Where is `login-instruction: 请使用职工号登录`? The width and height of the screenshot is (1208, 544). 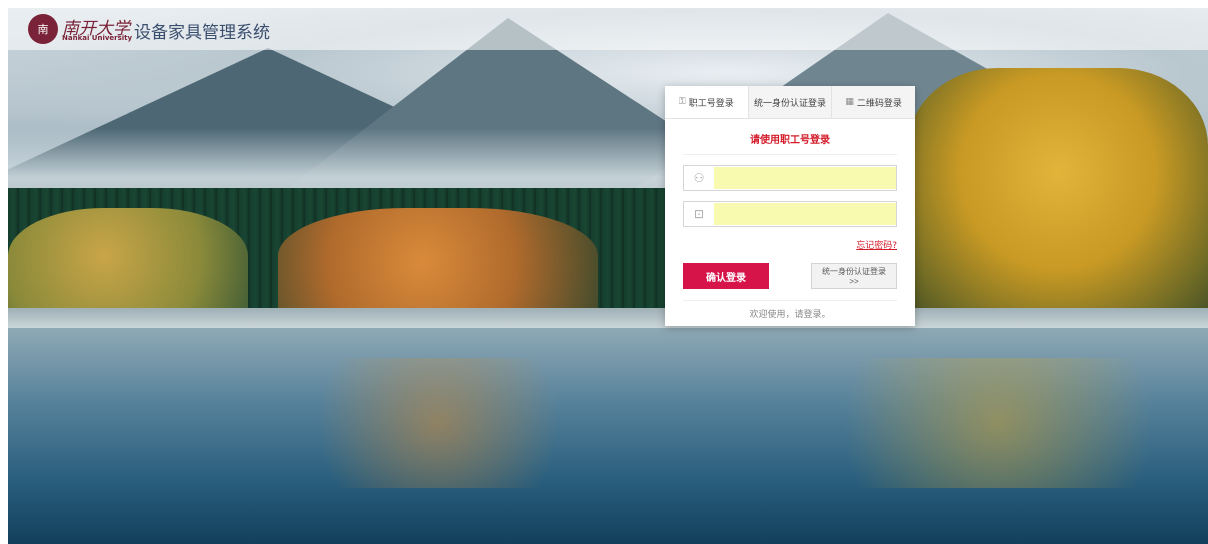
login-instruction: 请使用职工号登录 is located at coordinates (790, 140).